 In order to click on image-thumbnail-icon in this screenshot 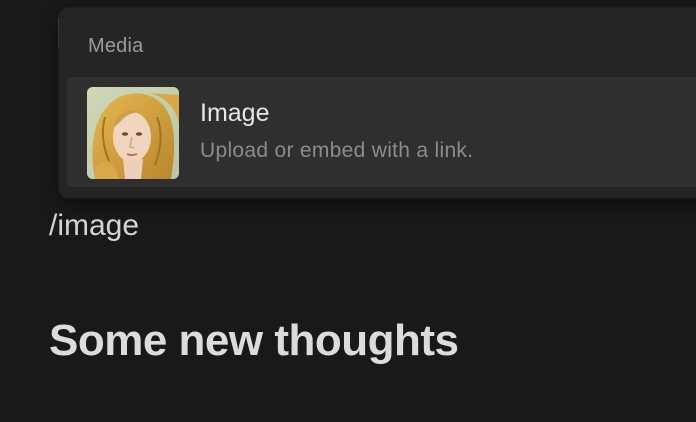, I will do `click(133, 133)`.